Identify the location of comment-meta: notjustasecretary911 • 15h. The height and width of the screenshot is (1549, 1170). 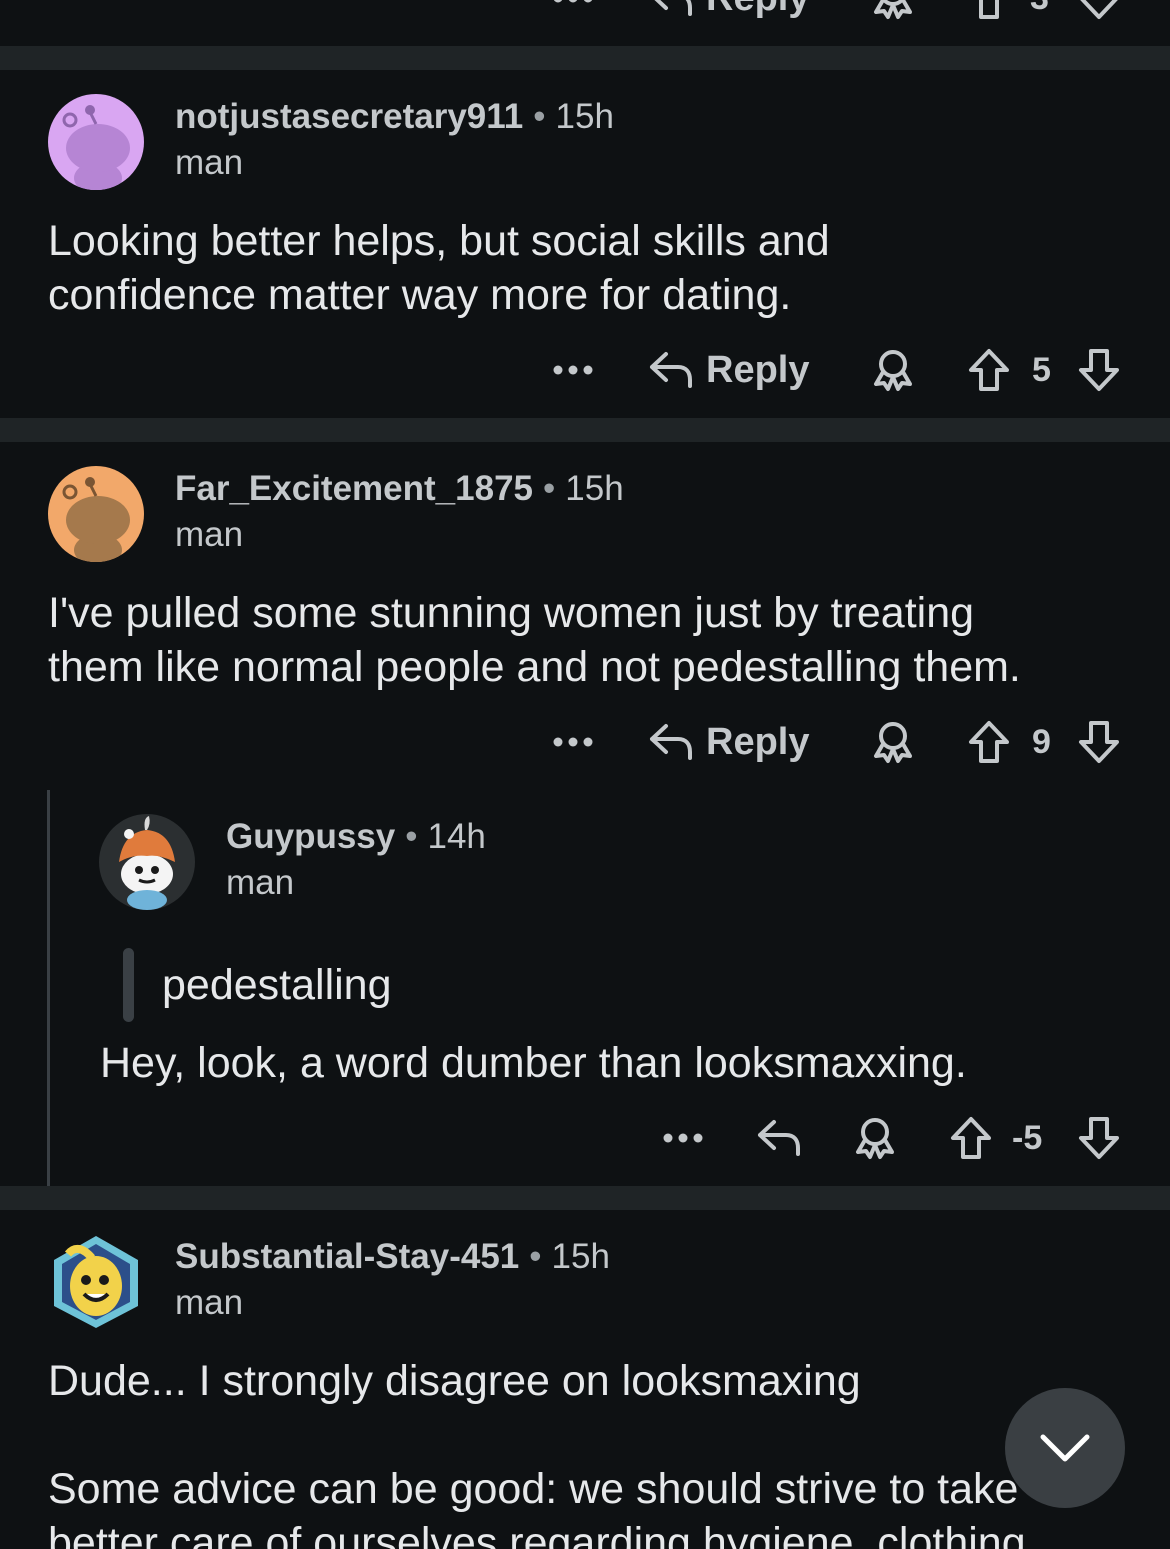
(394, 117).